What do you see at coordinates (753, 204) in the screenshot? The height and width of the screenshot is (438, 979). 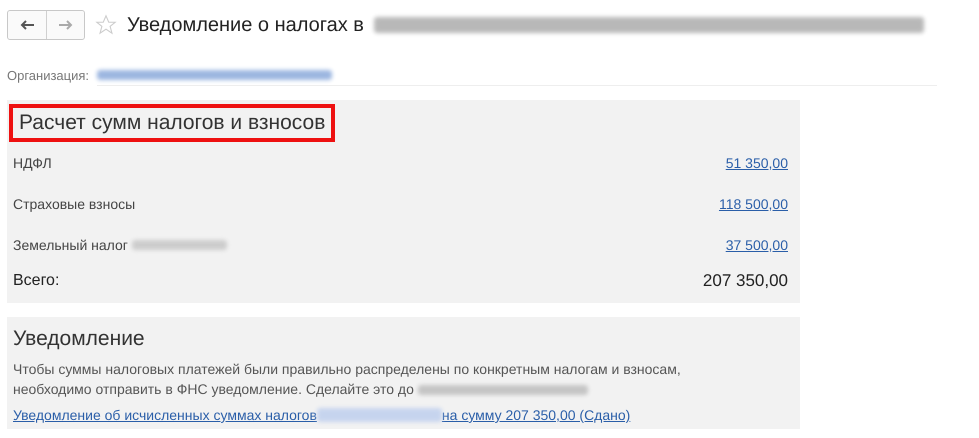 I see `amount-link: 118 500,00` at bounding box center [753, 204].